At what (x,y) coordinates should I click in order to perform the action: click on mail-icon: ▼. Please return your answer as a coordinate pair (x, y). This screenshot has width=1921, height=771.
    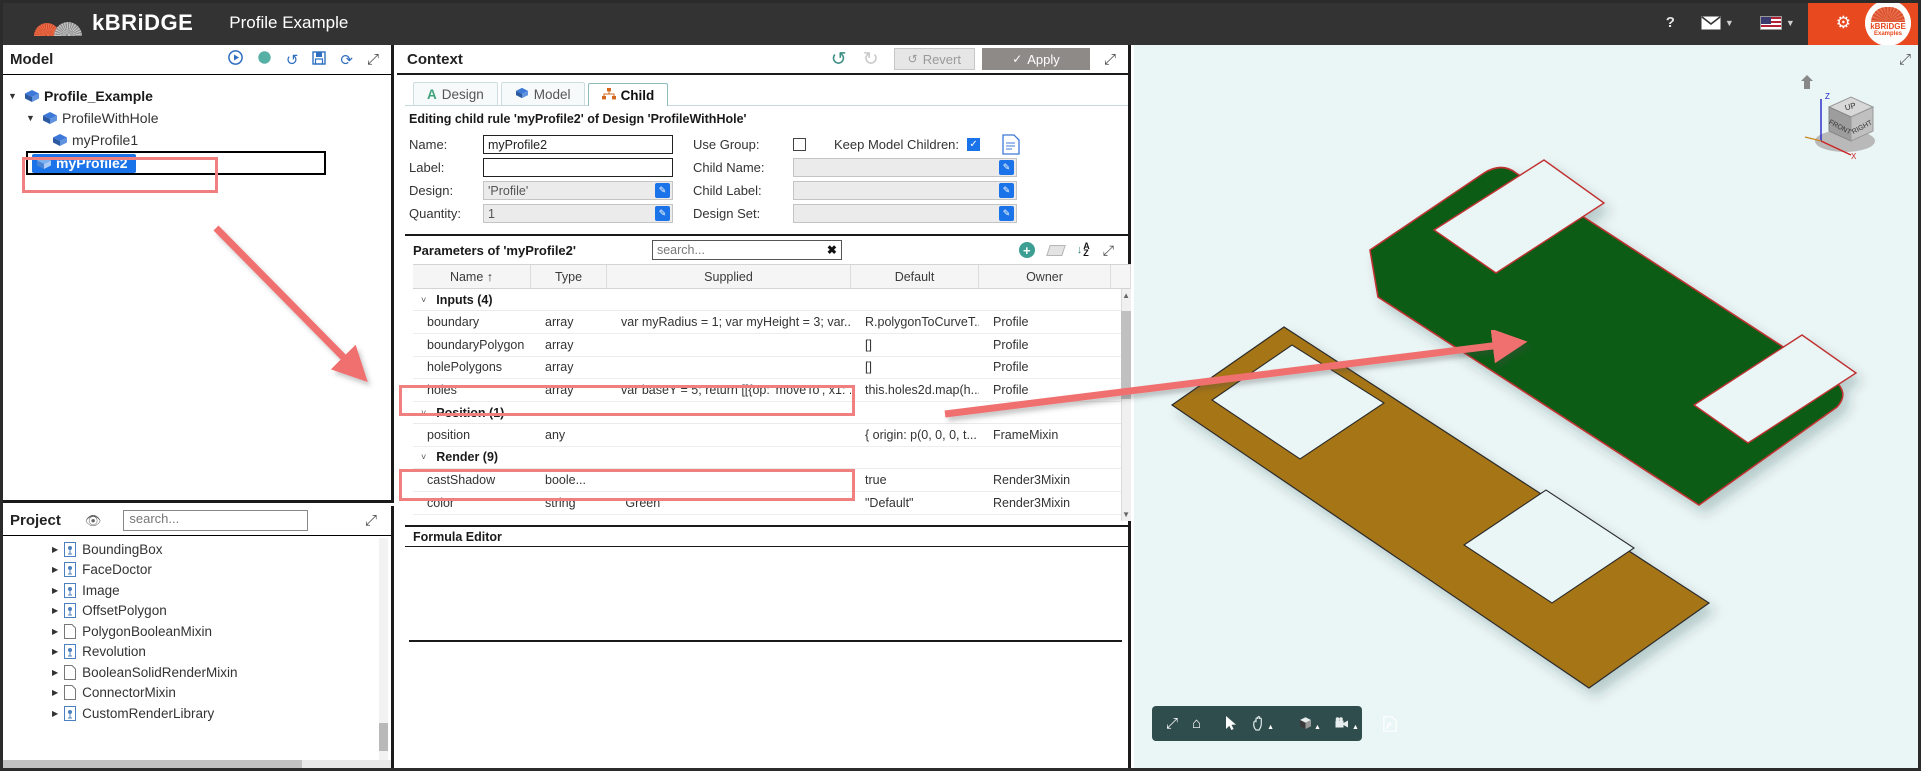
    Looking at the image, I should click on (1717, 22).